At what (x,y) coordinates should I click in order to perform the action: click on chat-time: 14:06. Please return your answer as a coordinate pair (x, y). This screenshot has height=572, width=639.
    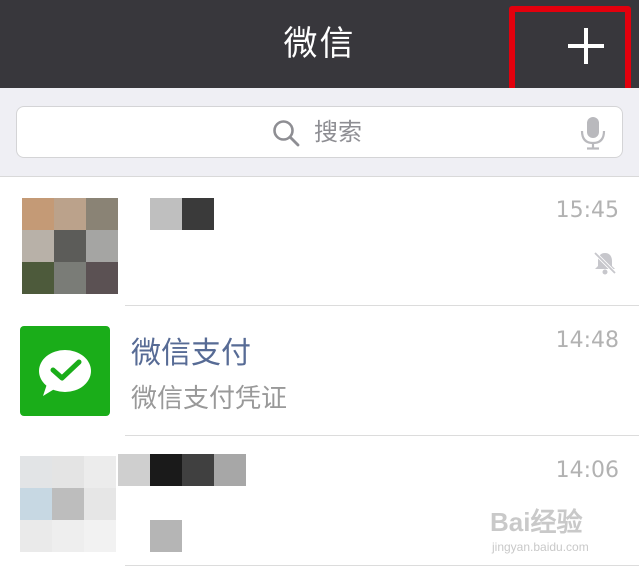
    Looking at the image, I should click on (587, 470).